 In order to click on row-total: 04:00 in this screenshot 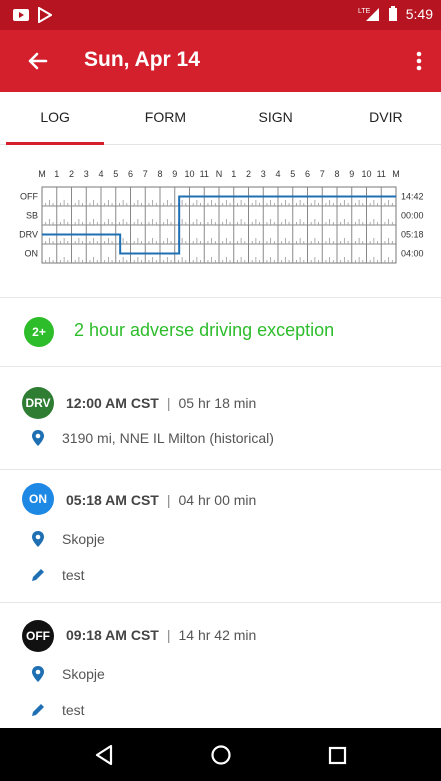, I will do `click(412, 254)`.